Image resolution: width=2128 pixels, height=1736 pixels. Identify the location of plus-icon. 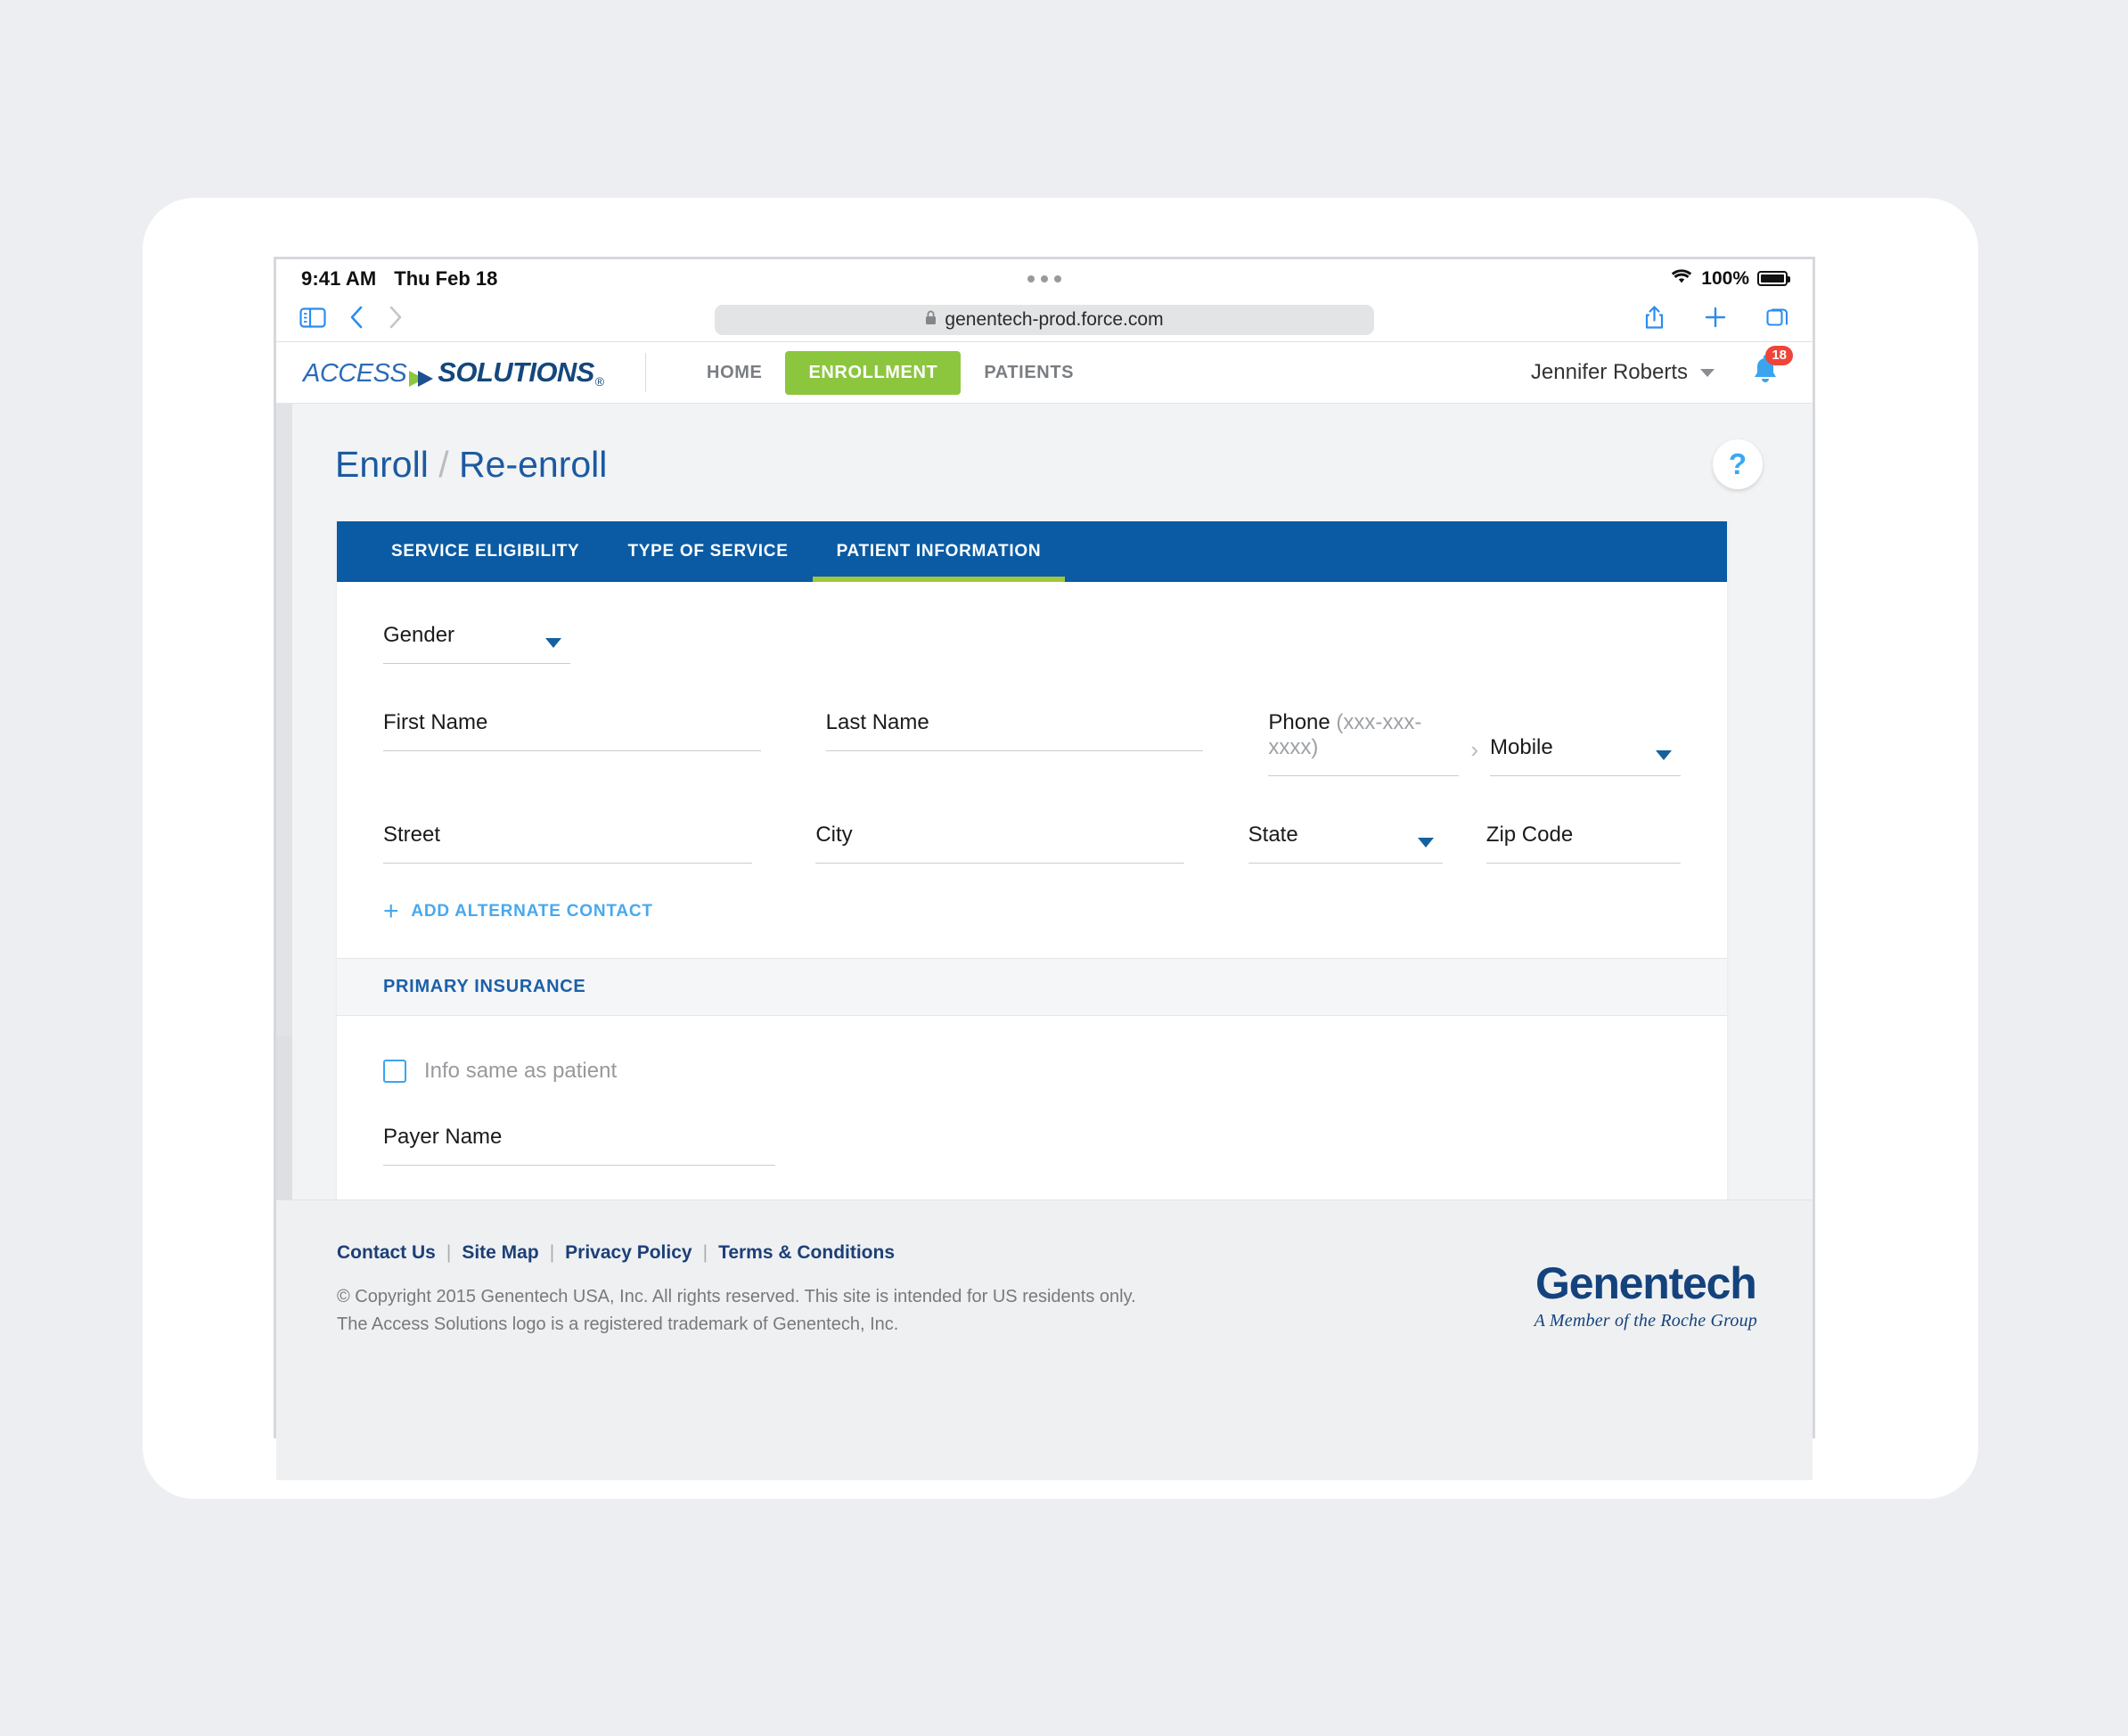
(1715, 320).